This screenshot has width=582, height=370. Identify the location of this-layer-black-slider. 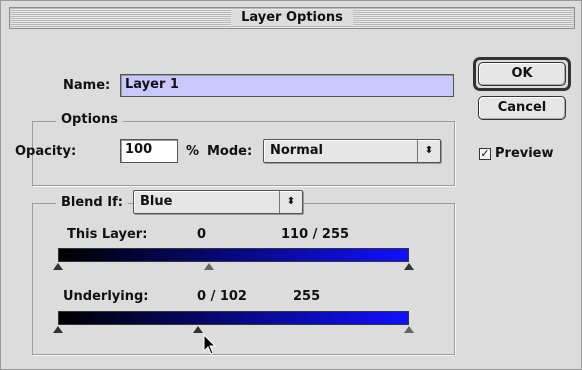
(58, 266).